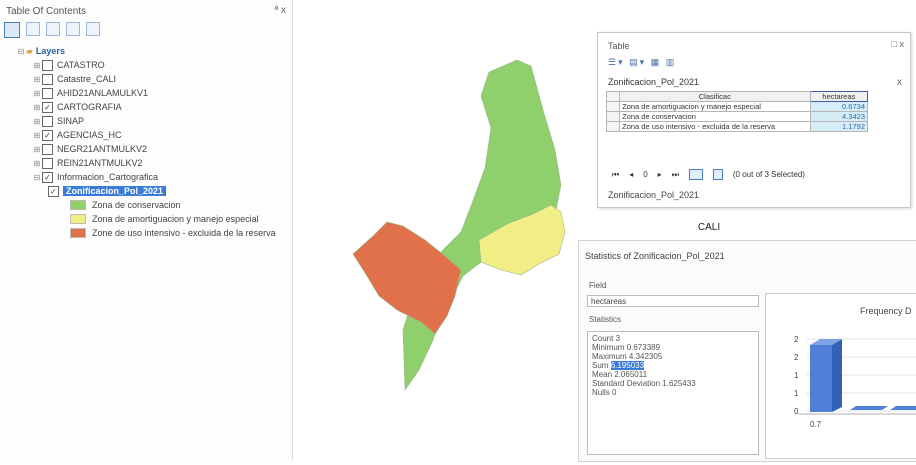 This screenshot has height=465, width=916. Describe the element at coordinates (660, 174) in the screenshot. I see `next-record-icon: ▸` at that location.